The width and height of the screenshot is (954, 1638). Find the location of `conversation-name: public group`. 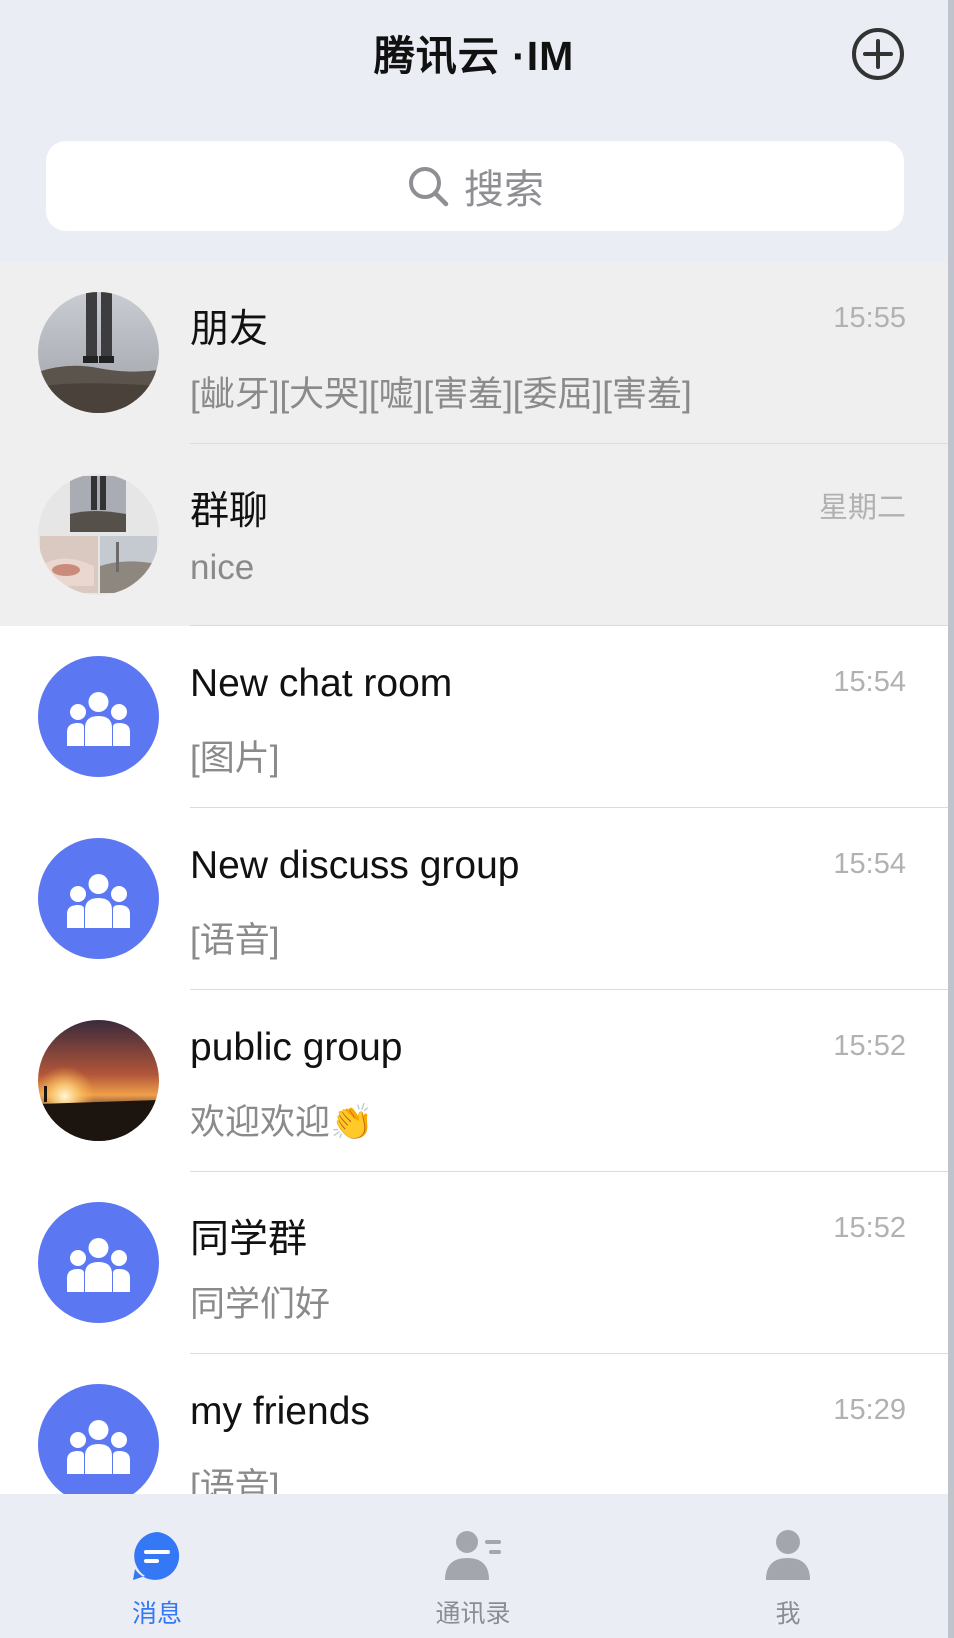

conversation-name: public group is located at coordinates (296, 1047).